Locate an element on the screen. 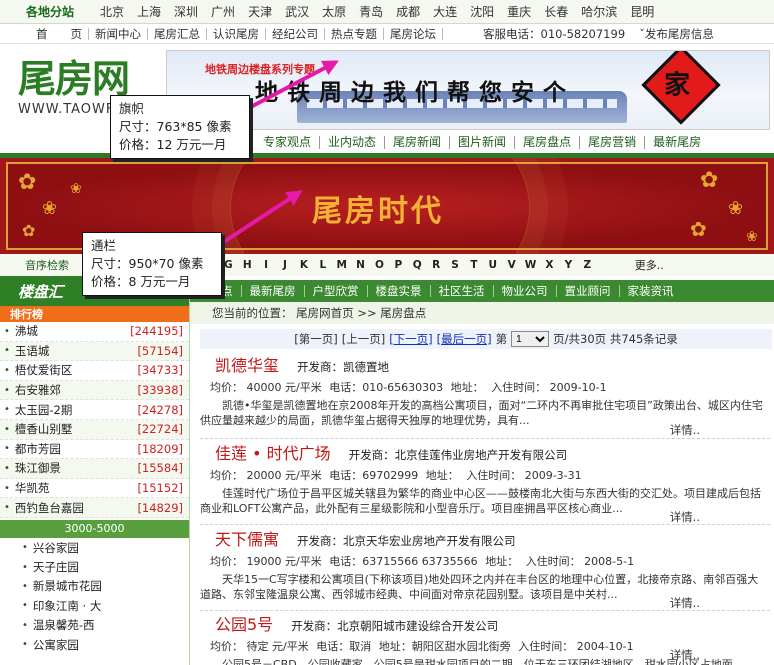 This screenshot has height=665, width=774. callout-size: 尺寸：950*70 像素 is located at coordinates (147, 263).